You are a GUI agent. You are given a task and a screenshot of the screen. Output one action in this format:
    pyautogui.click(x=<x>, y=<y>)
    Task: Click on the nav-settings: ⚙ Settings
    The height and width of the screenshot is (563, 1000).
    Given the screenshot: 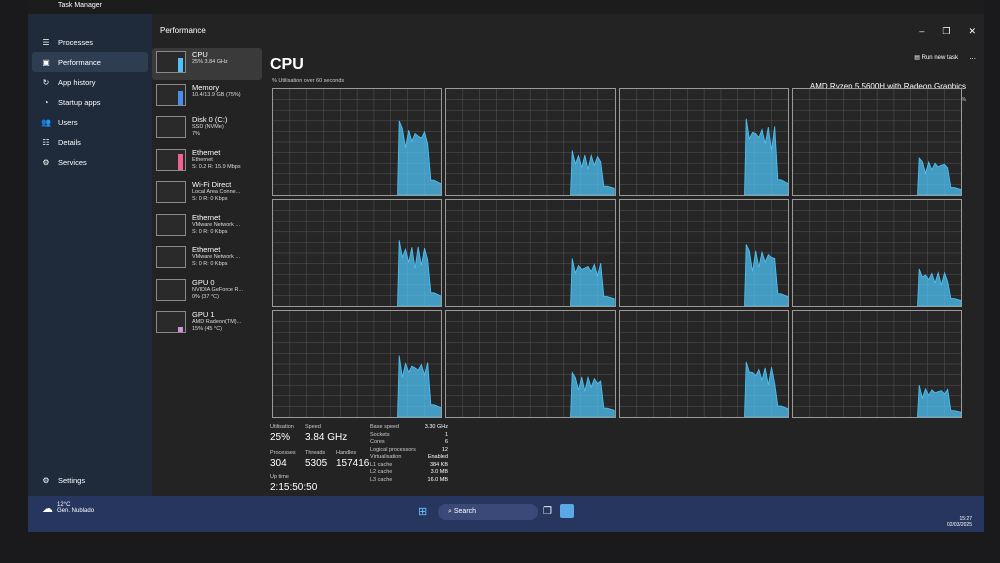 What is the action you would take?
    pyautogui.click(x=62, y=480)
    